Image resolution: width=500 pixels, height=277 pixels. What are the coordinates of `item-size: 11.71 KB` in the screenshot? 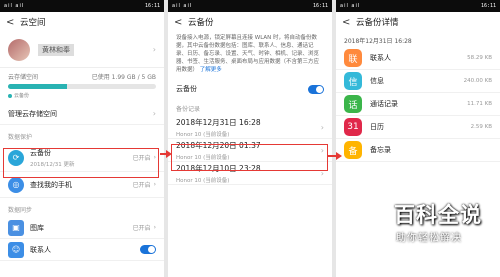 It's located at (479, 104).